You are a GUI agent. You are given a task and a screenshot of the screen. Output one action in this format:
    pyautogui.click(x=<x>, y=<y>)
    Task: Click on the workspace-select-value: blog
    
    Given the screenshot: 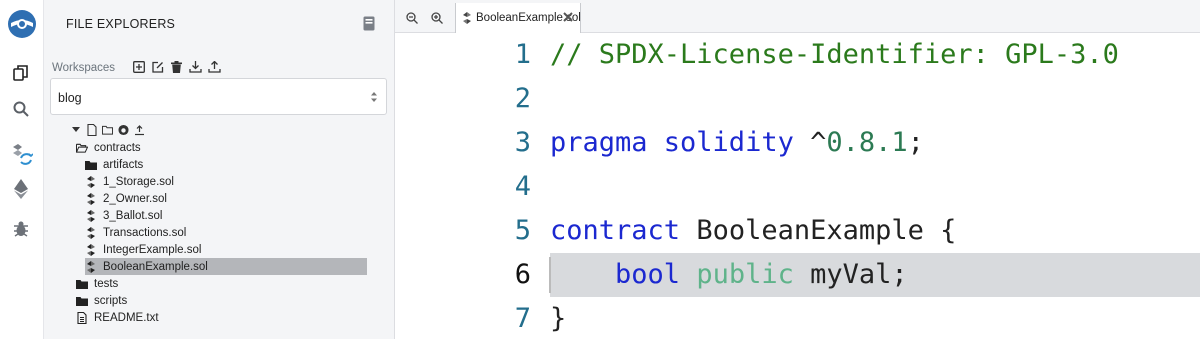 What is the action you would take?
    pyautogui.click(x=70, y=98)
    